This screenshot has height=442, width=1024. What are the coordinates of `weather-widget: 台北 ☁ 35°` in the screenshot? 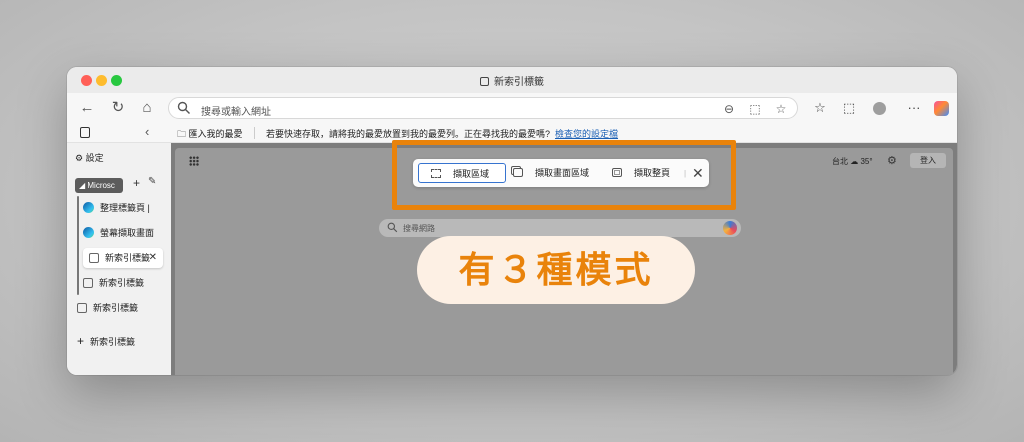 It's located at (852, 161).